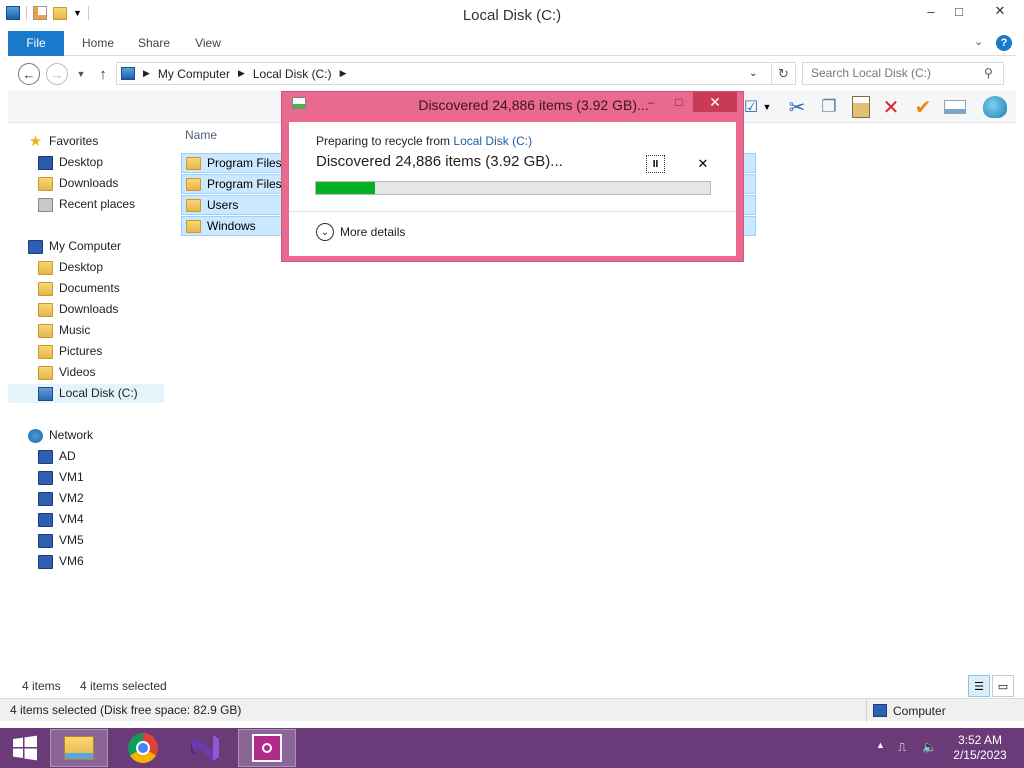 The width and height of the screenshot is (1024, 768). Describe the element at coordinates (61, 540) in the screenshot. I see `nav-network-vm5: VM5` at that location.